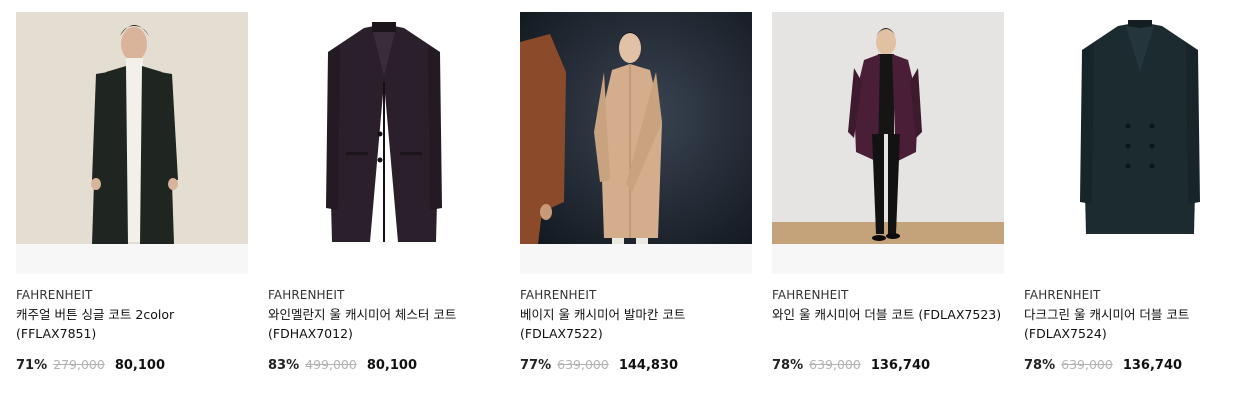 This screenshot has height=400, width=1243. I want to click on wine-chester-coat-image, so click(384, 143).